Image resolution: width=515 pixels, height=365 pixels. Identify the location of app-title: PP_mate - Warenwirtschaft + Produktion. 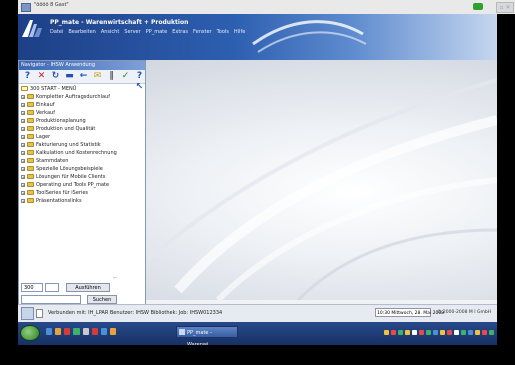
(119, 22).